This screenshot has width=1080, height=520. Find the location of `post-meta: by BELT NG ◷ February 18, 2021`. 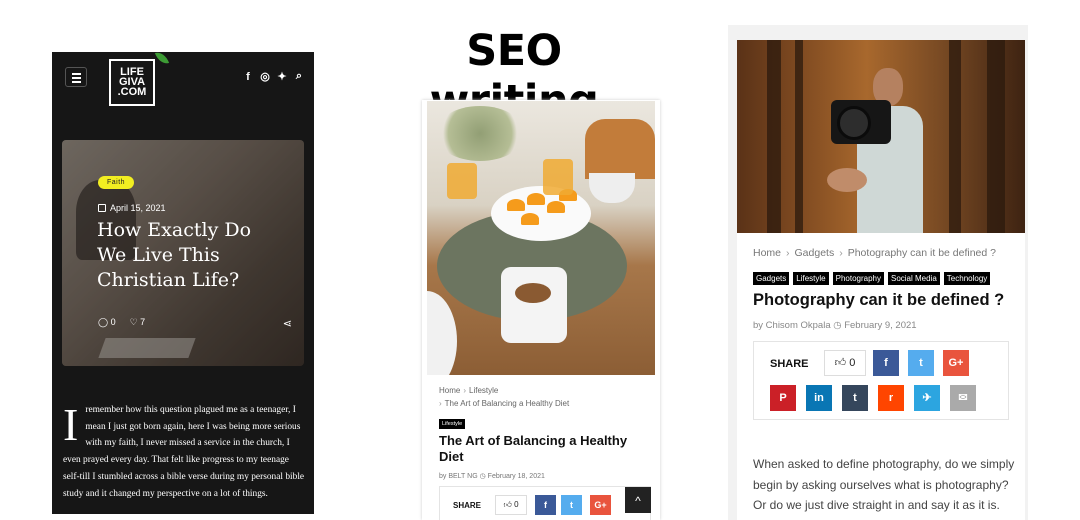

post-meta: by BELT NG ◷ February 18, 2021 is located at coordinates (539, 476).